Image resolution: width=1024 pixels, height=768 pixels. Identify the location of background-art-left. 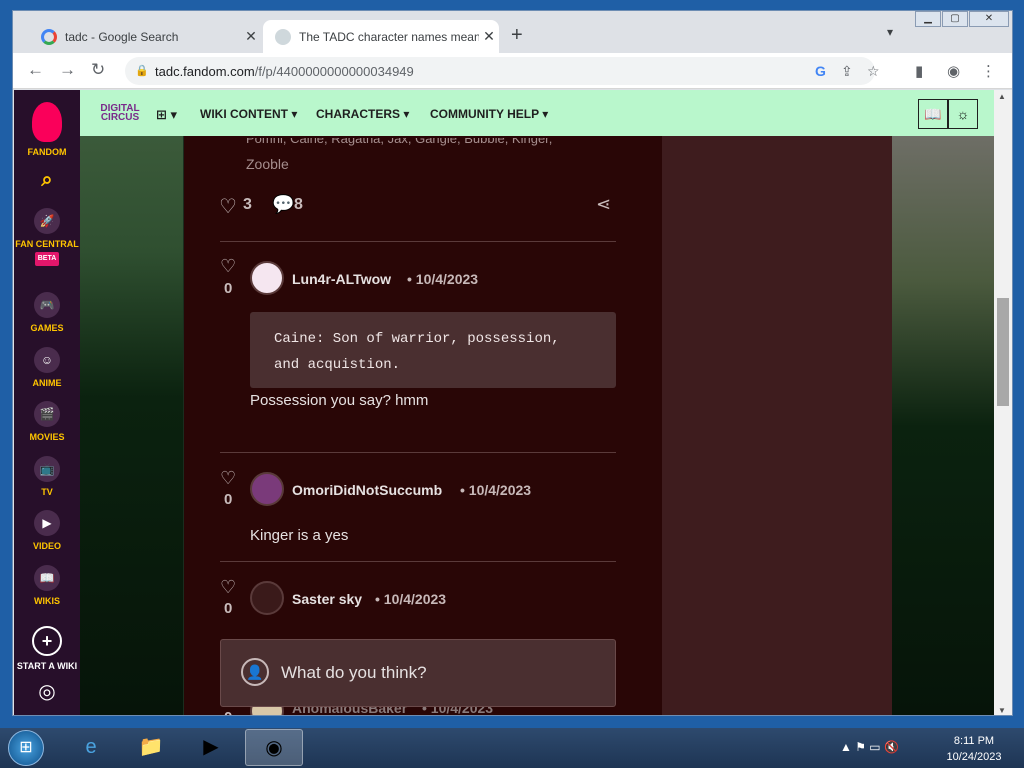
(131, 425).